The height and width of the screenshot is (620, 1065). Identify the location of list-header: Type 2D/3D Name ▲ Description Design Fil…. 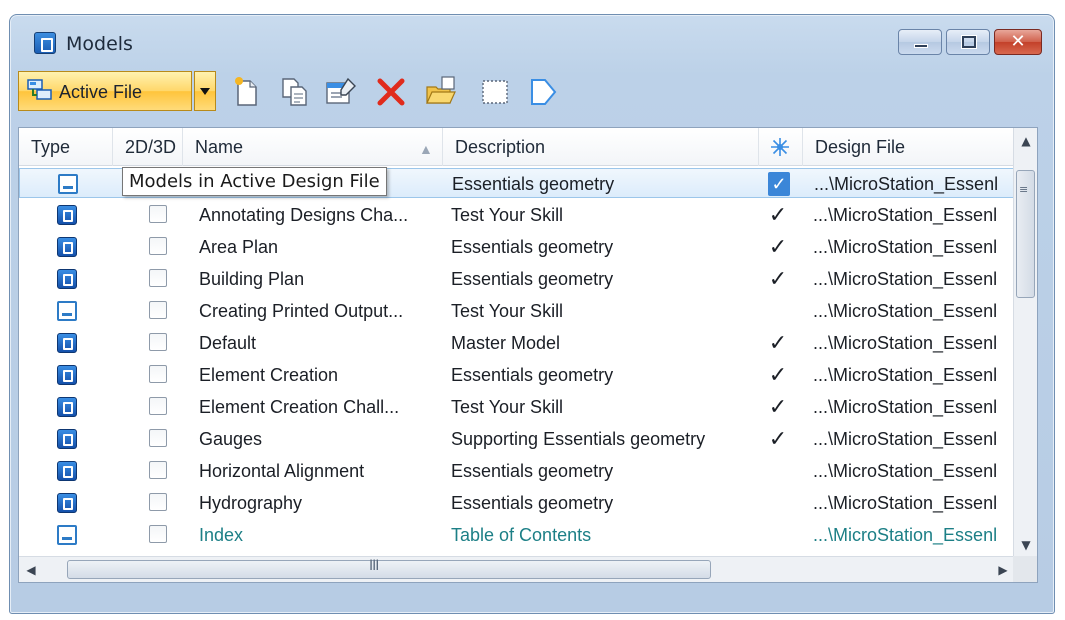
(517, 147).